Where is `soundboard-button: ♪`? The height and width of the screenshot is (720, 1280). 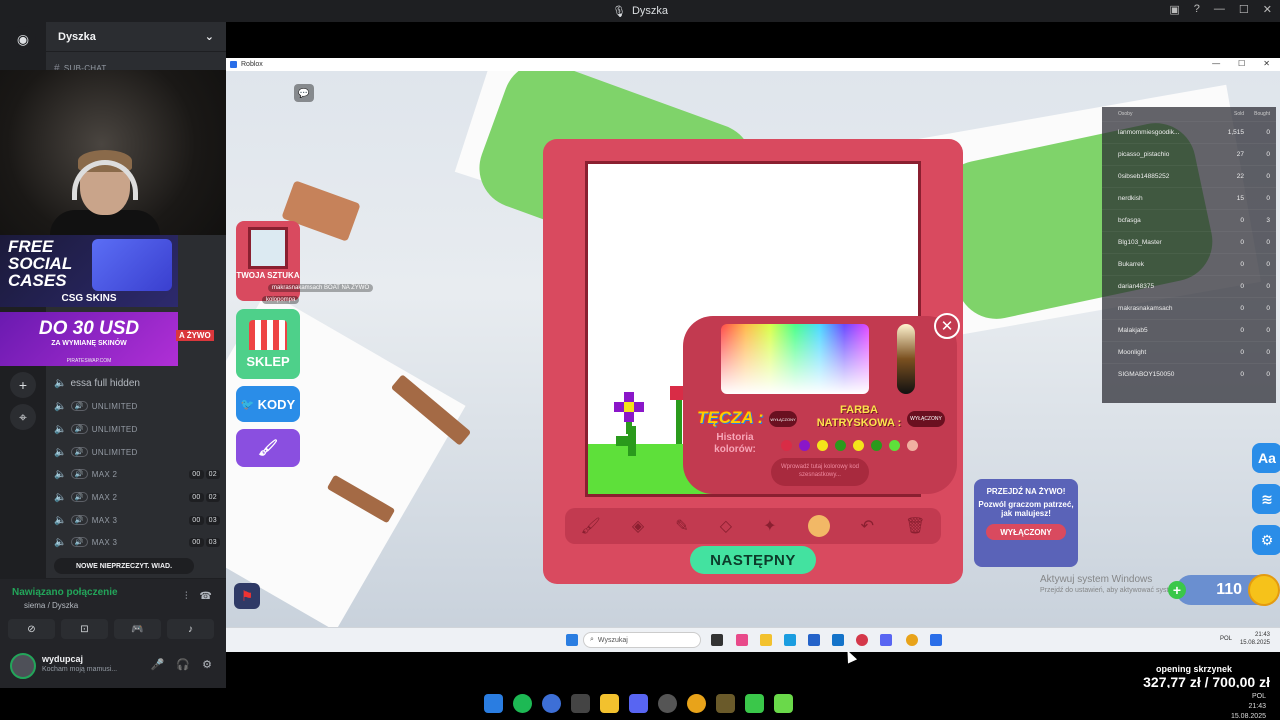 soundboard-button: ♪ is located at coordinates (190, 629).